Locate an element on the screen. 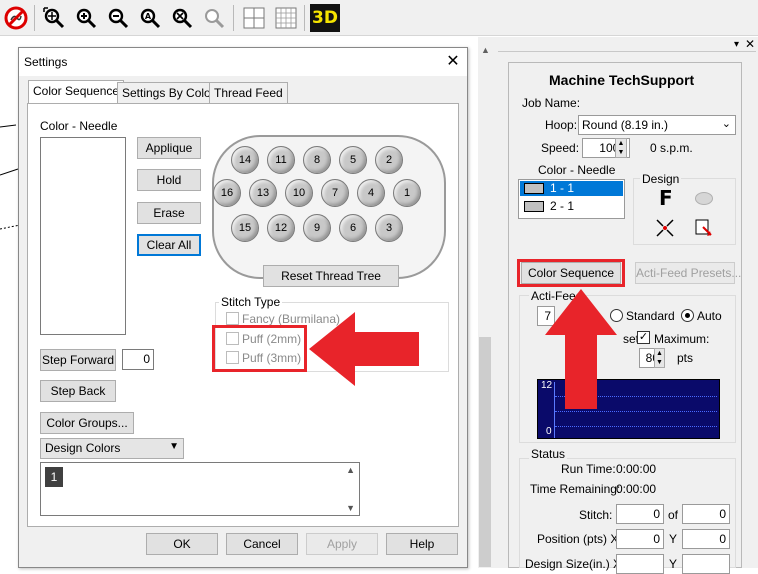 The height and width of the screenshot is (574, 758). spool-1: 1 is located at coordinates (407, 193).